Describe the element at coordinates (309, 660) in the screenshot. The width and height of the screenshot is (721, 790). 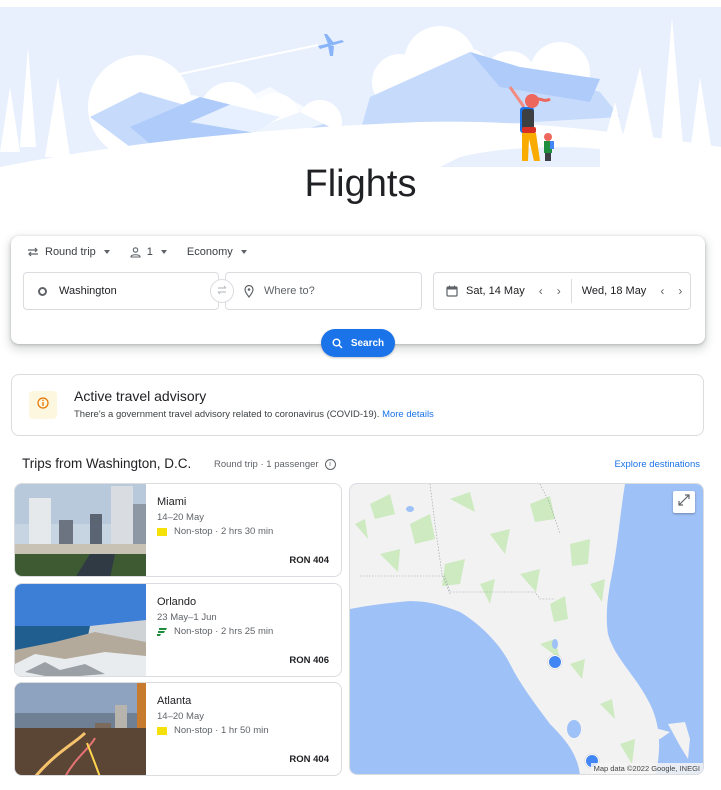
I see `trip-price: RON 406` at that location.